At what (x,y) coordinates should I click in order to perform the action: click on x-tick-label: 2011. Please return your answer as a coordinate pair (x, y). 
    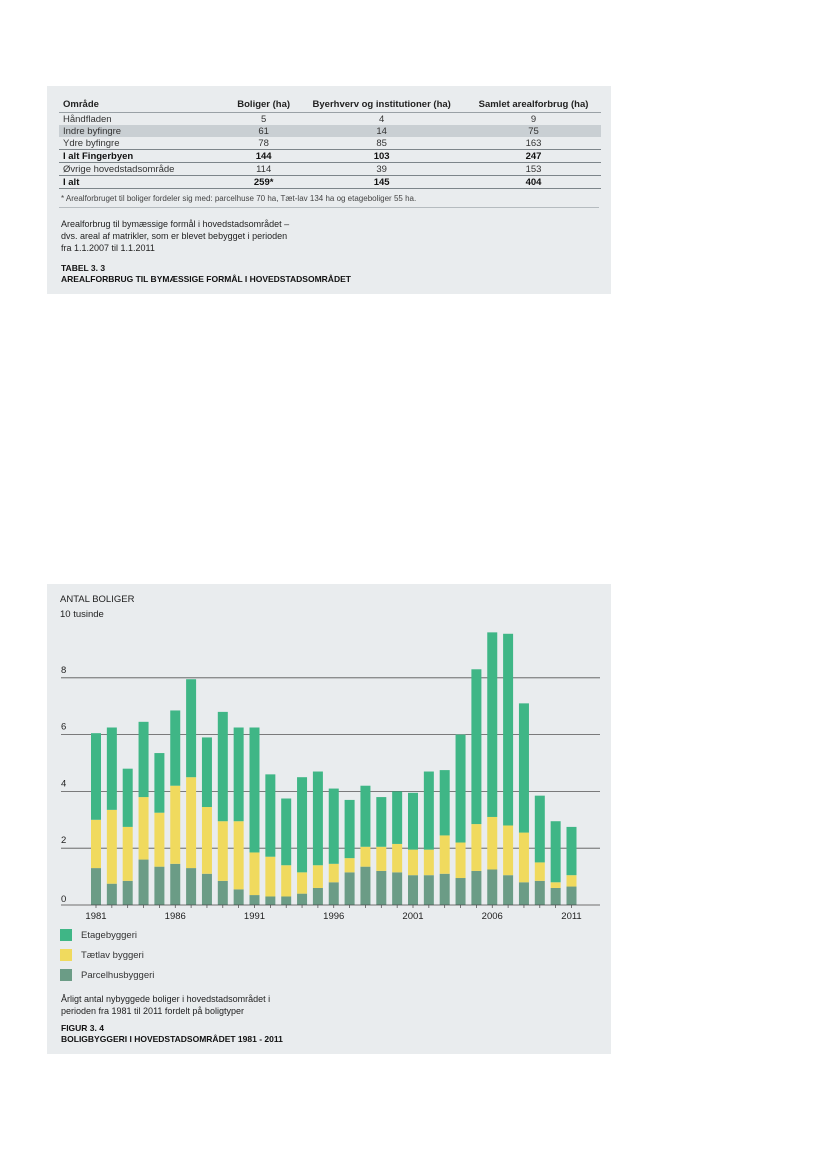
    Looking at the image, I should click on (571, 916).